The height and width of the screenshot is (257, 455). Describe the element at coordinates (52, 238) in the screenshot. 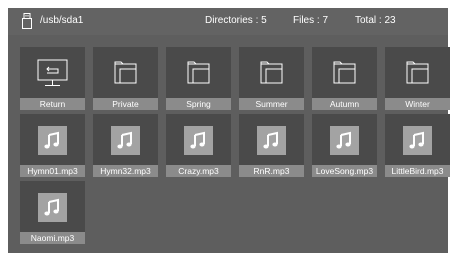

I see `tile-label: Naomi.mp3` at that location.